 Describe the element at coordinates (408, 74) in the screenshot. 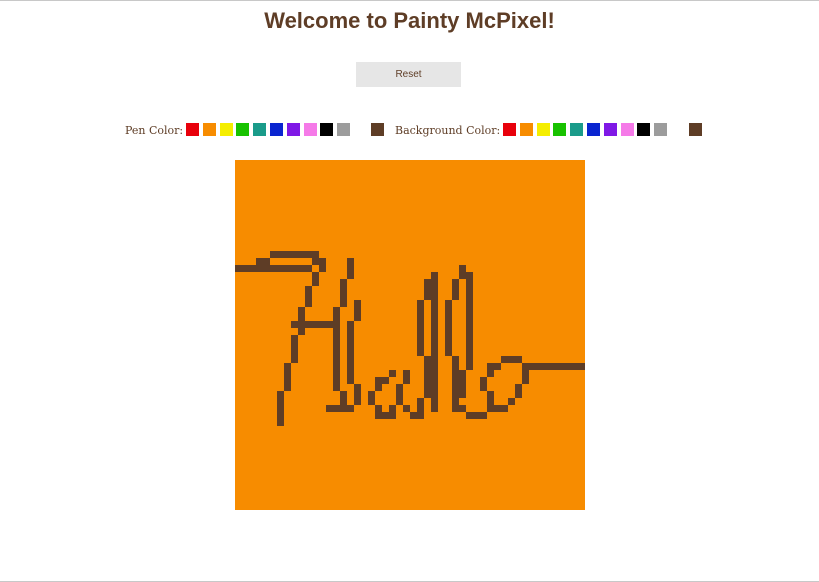

I see `reset-button: Reset` at that location.